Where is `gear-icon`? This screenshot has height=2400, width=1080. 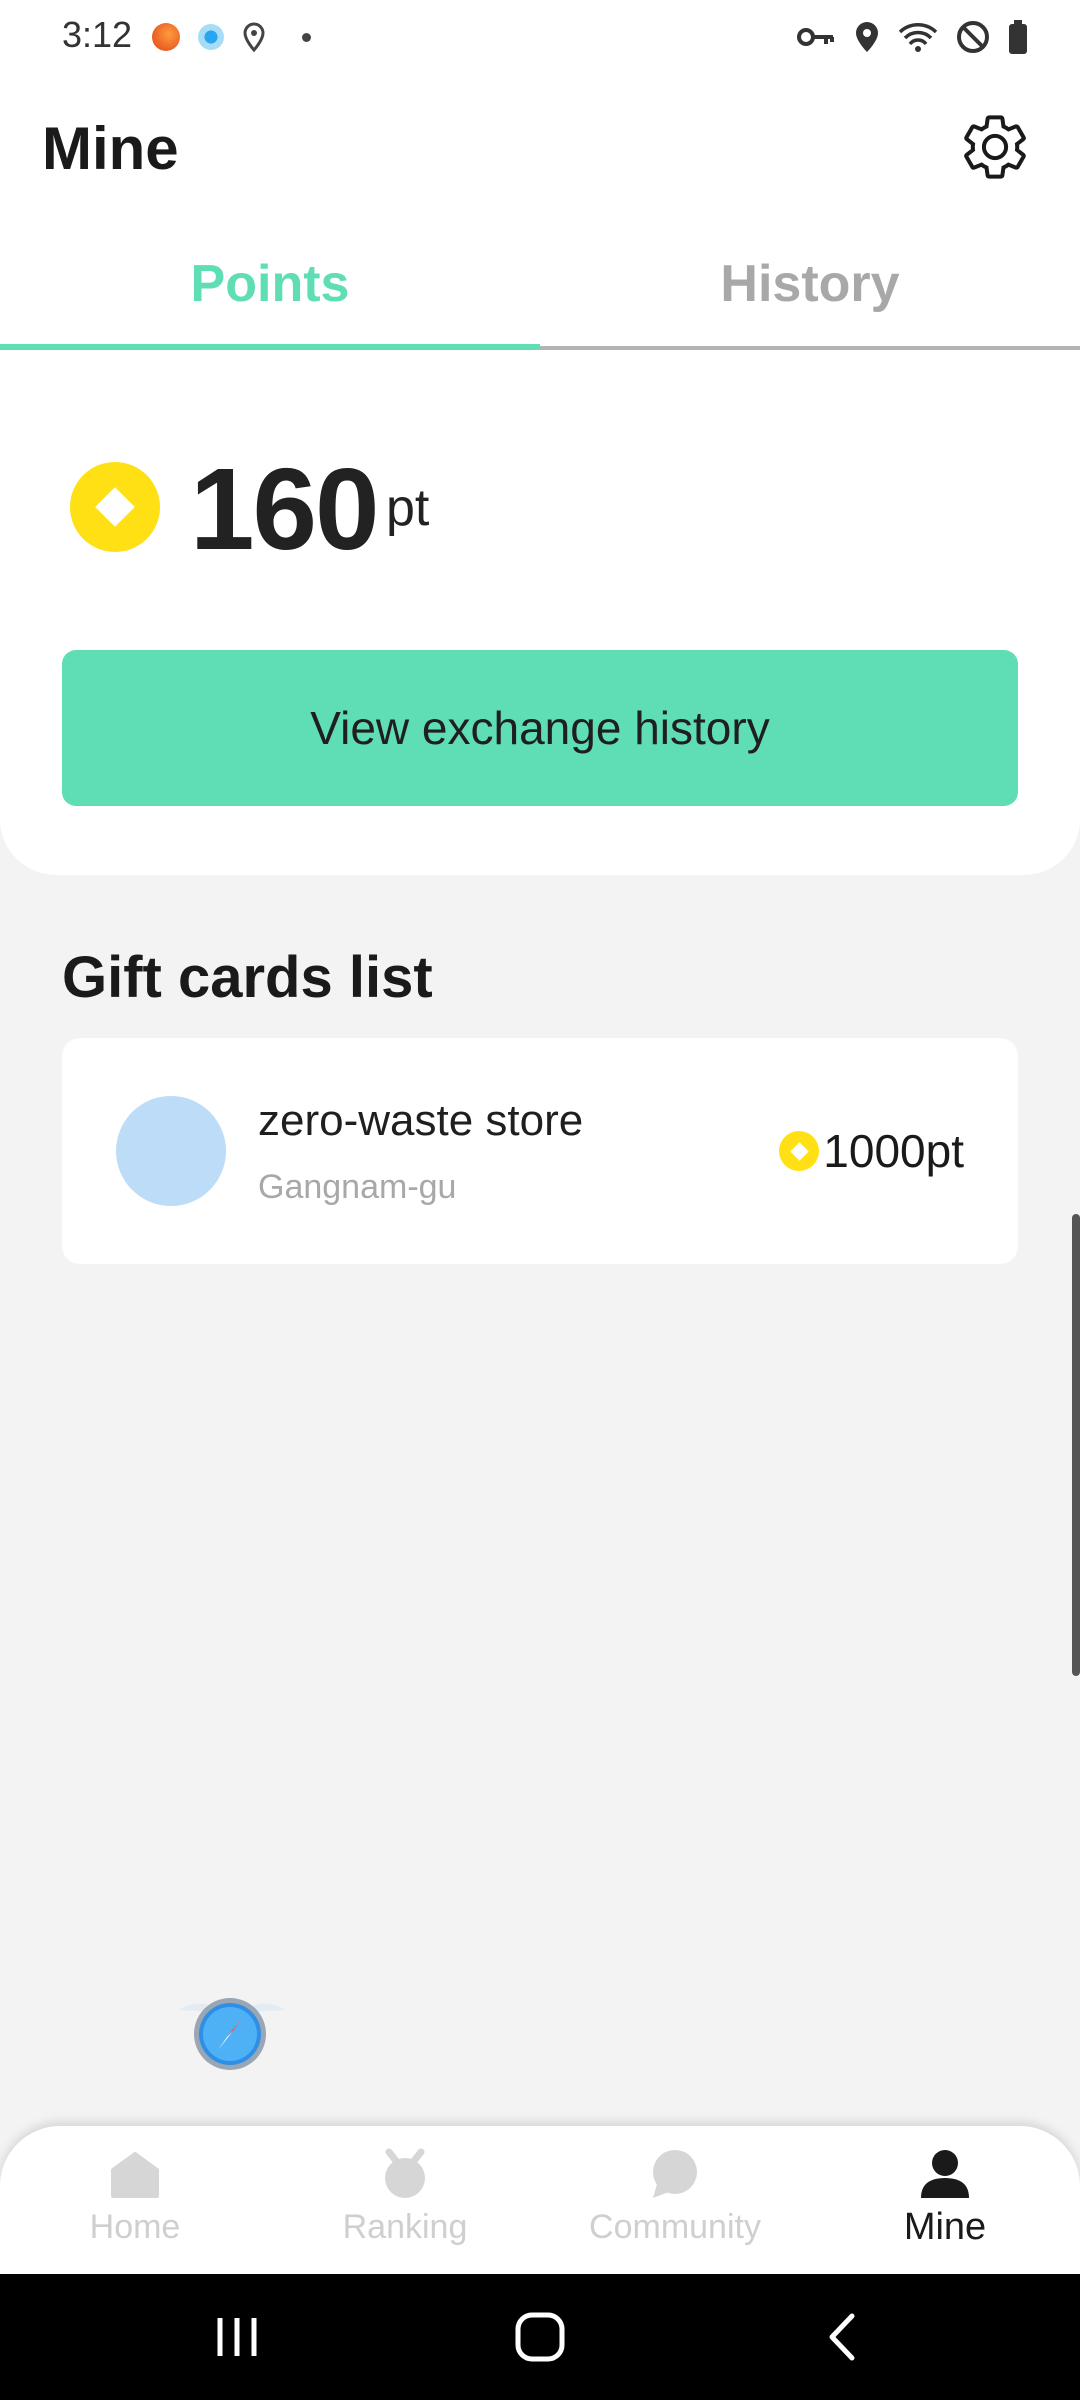
gear-icon is located at coordinates (995, 147).